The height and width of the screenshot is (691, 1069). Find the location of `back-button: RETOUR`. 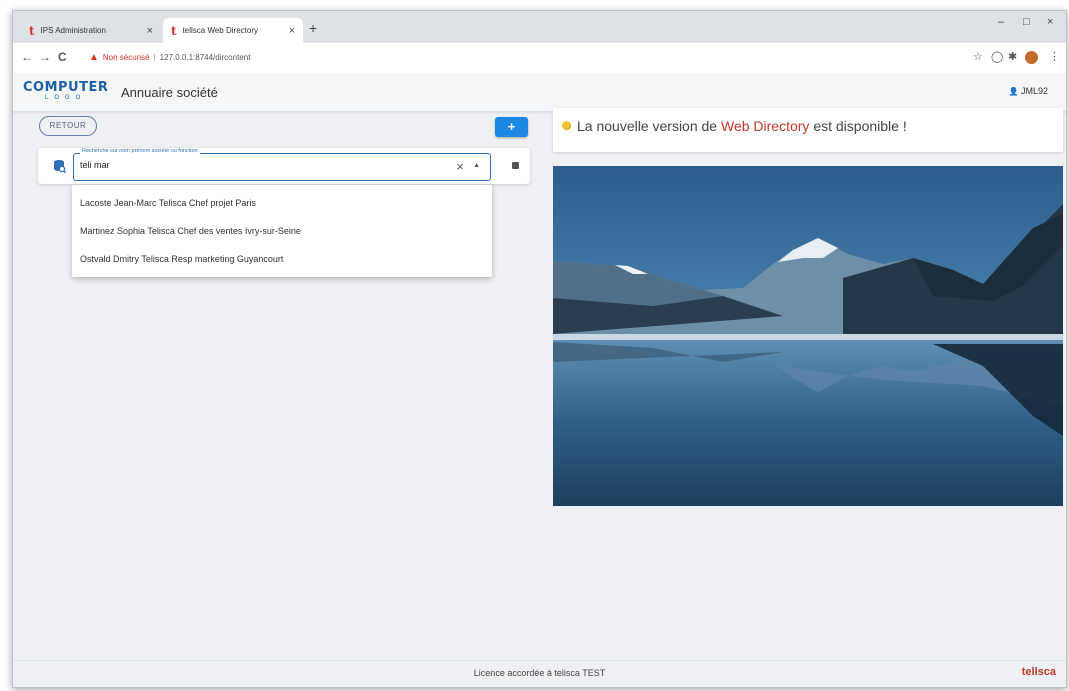

back-button: RETOUR is located at coordinates (68, 126).